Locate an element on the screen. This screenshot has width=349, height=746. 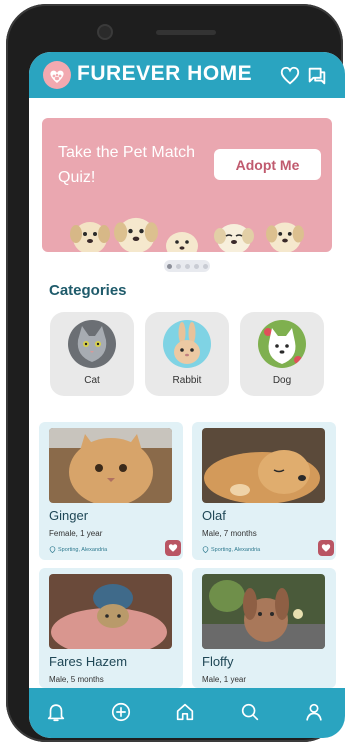
profile-icon is located at coordinates (314, 712).